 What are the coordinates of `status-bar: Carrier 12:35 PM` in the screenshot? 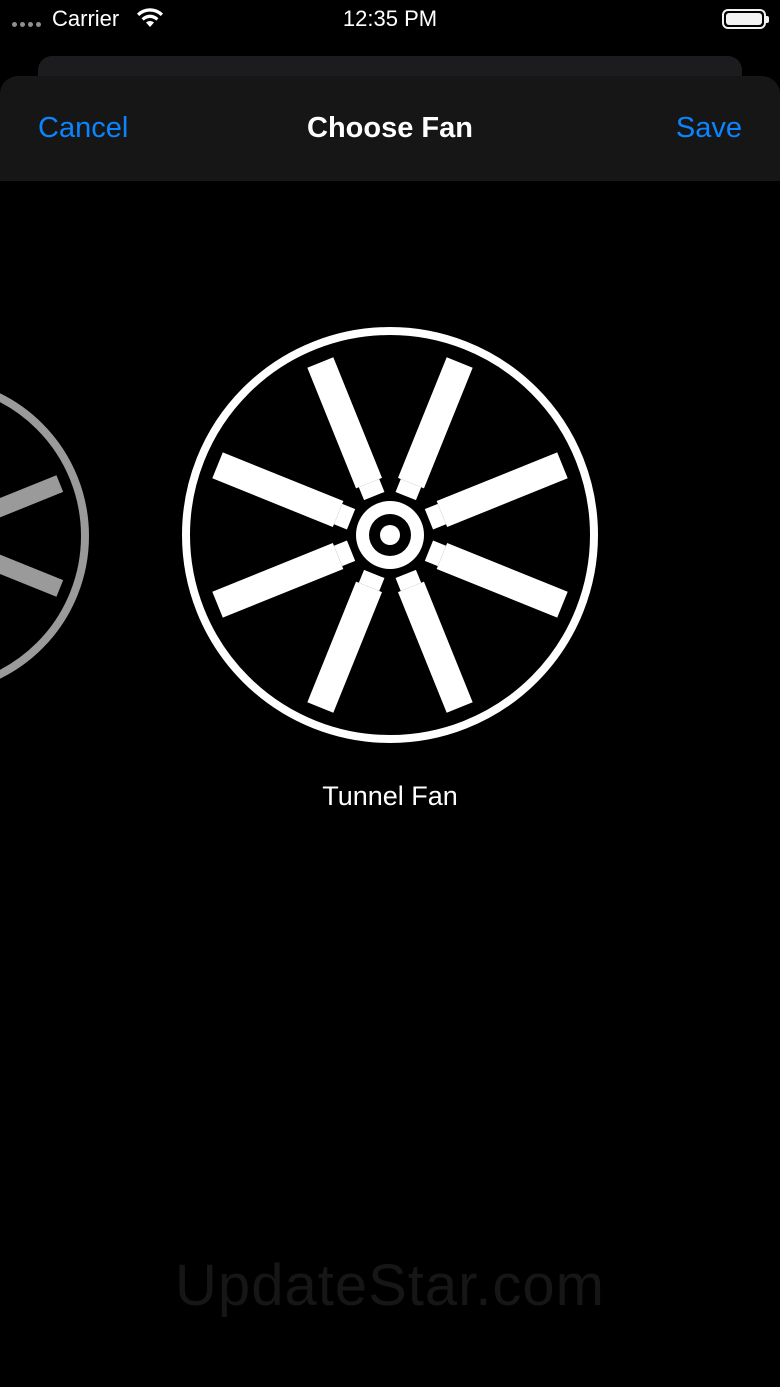 It's located at (390, 20).